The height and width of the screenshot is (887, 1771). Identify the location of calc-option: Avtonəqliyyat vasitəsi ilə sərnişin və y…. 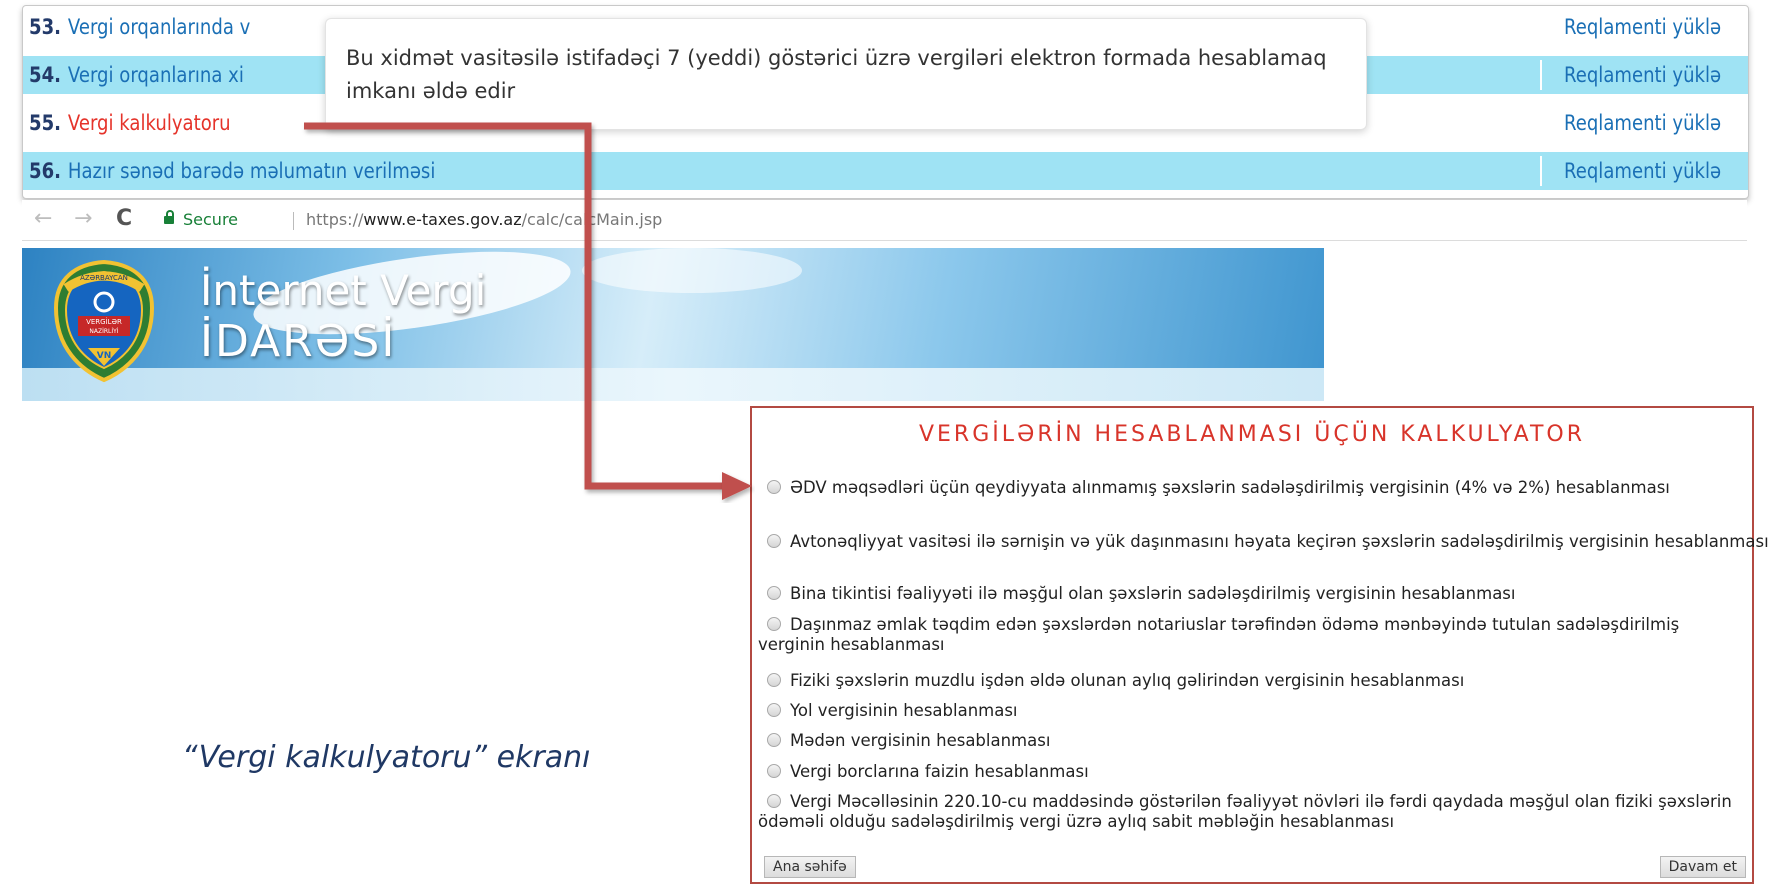
(1264, 542).